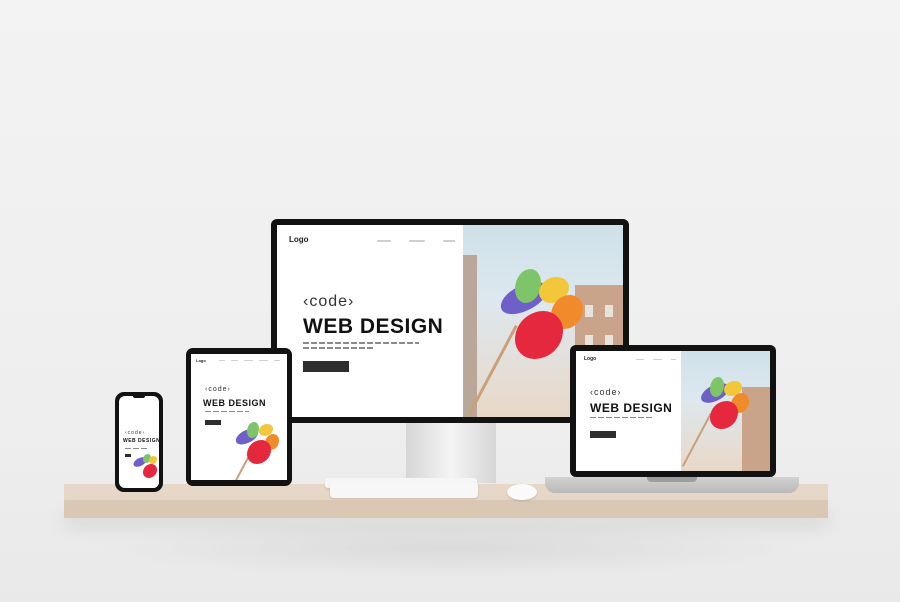 This screenshot has width=900, height=602. What do you see at coordinates (672, 479) in the screenshot?
I see `laptop-notch` at bounding box center [672, 479].